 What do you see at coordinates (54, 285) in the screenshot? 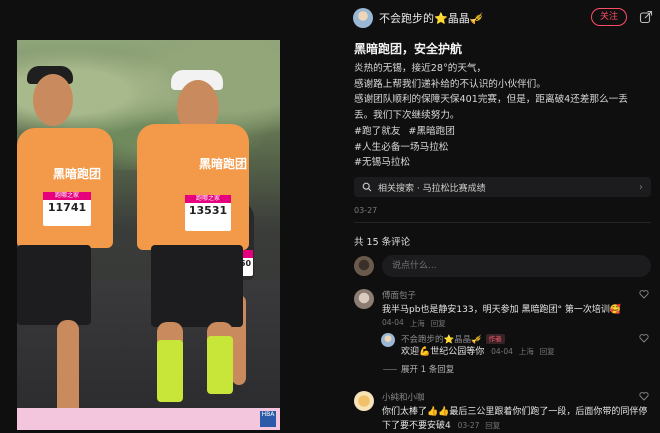
I see `runner-left-shorts` at bounding box center [54, 285].